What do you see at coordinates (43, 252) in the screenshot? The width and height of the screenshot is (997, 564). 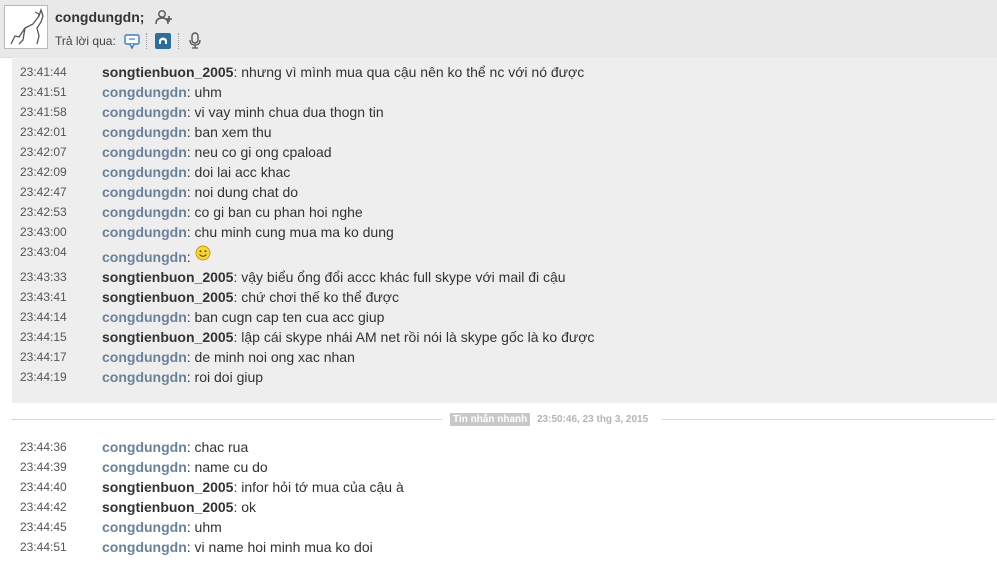 I see `message-timestamp: 23:43:04` at bounding box center [43, 252].